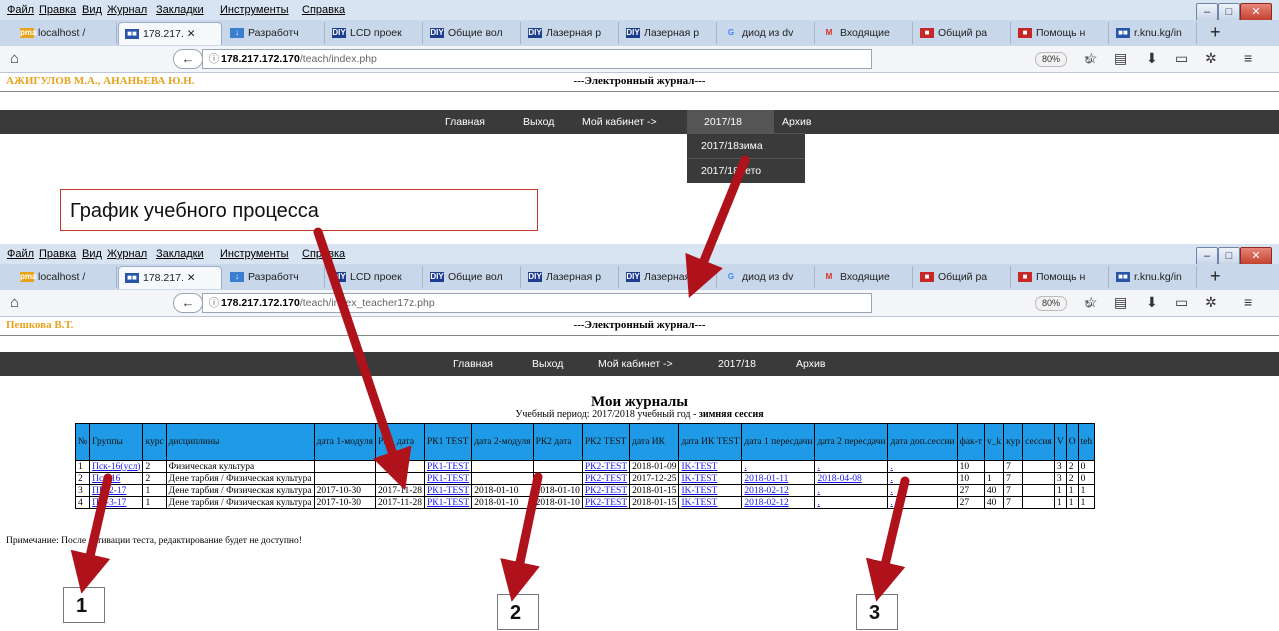 The width and height of the screenshot is (1279, 631). Describe the element at coordinates (1120, 58) in the screenshot. I see `clipboard-icon: ▤` at that location.